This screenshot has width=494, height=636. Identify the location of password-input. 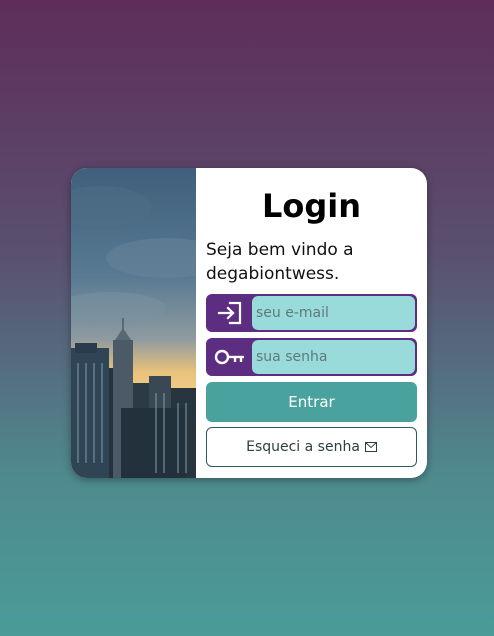
(333, 357).